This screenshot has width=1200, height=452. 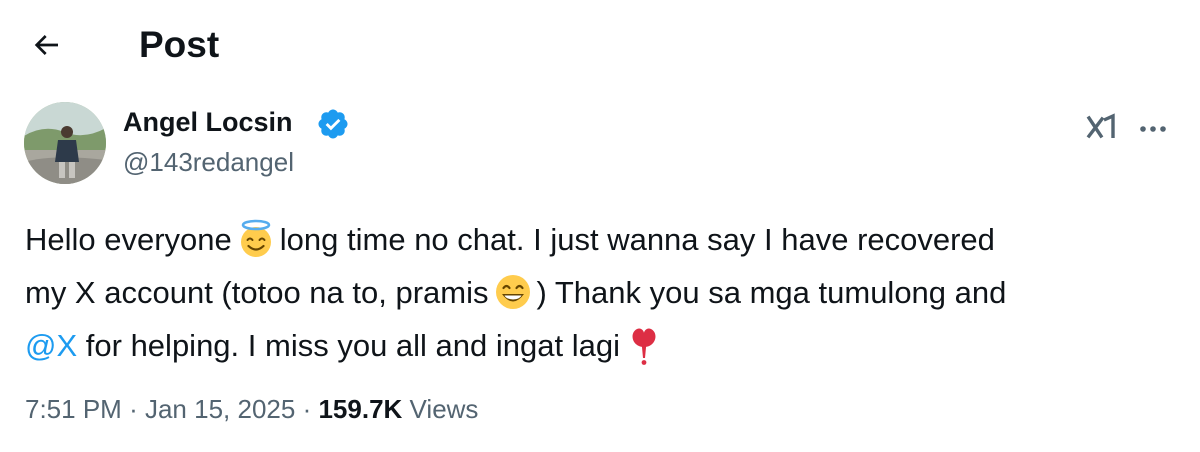 I want to click on post-time: 7:51 PM, so click(x=73, y=409).